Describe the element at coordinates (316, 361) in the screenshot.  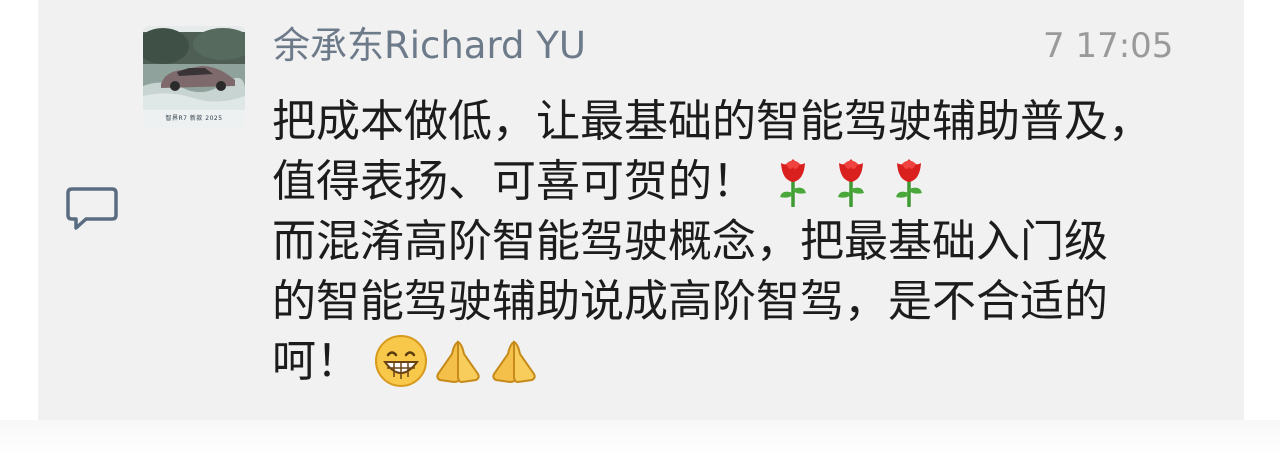
I see `message-text: 呵！` at that location.